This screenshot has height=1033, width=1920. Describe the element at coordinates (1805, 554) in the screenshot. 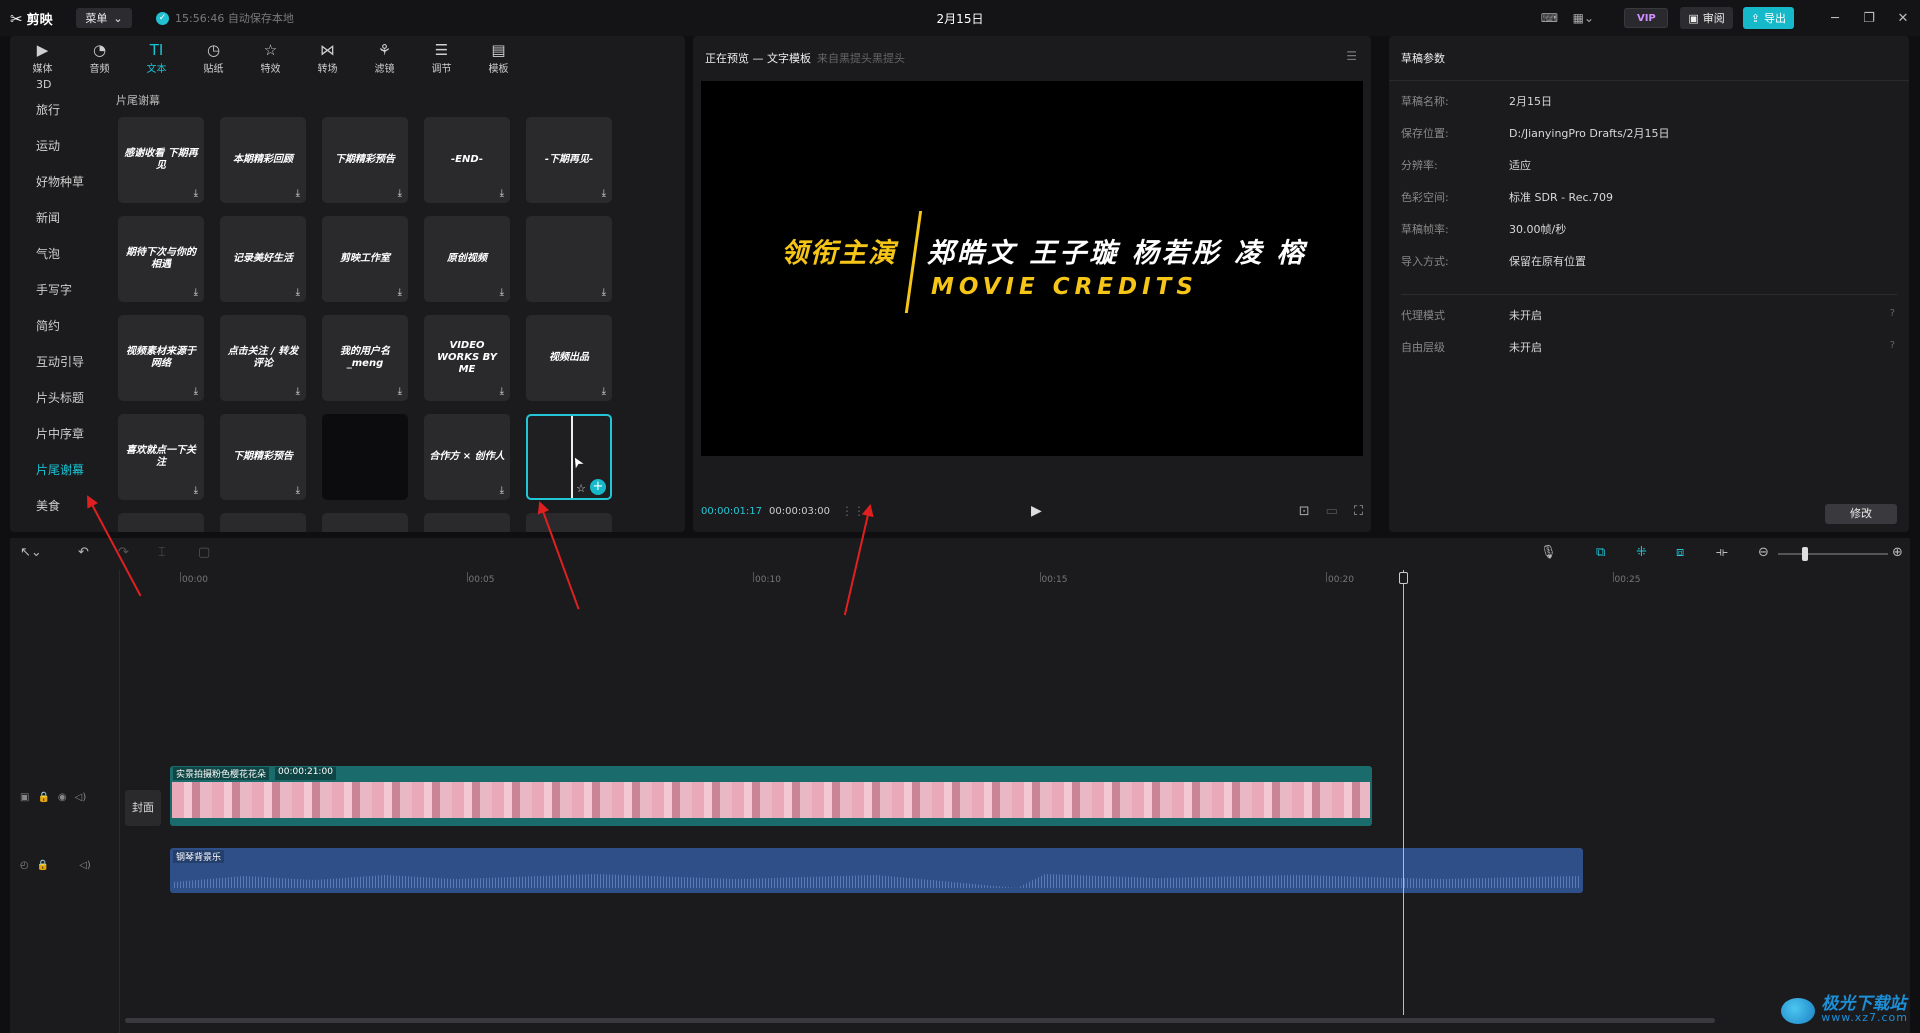

I see `zoom-slider-handle` at that location.